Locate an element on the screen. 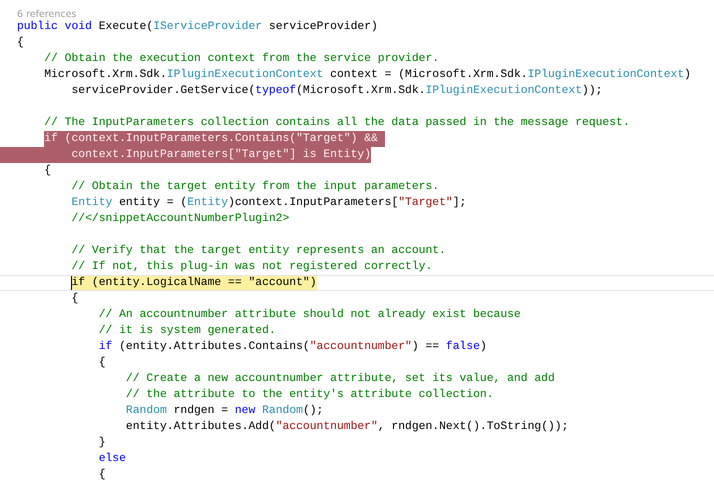 The width and height of the screenshot is (714, 488). code-line: entity.Attributes.Add("accountnumber", rndgen.Next().ToString()); is located at coordinates (347, 427).